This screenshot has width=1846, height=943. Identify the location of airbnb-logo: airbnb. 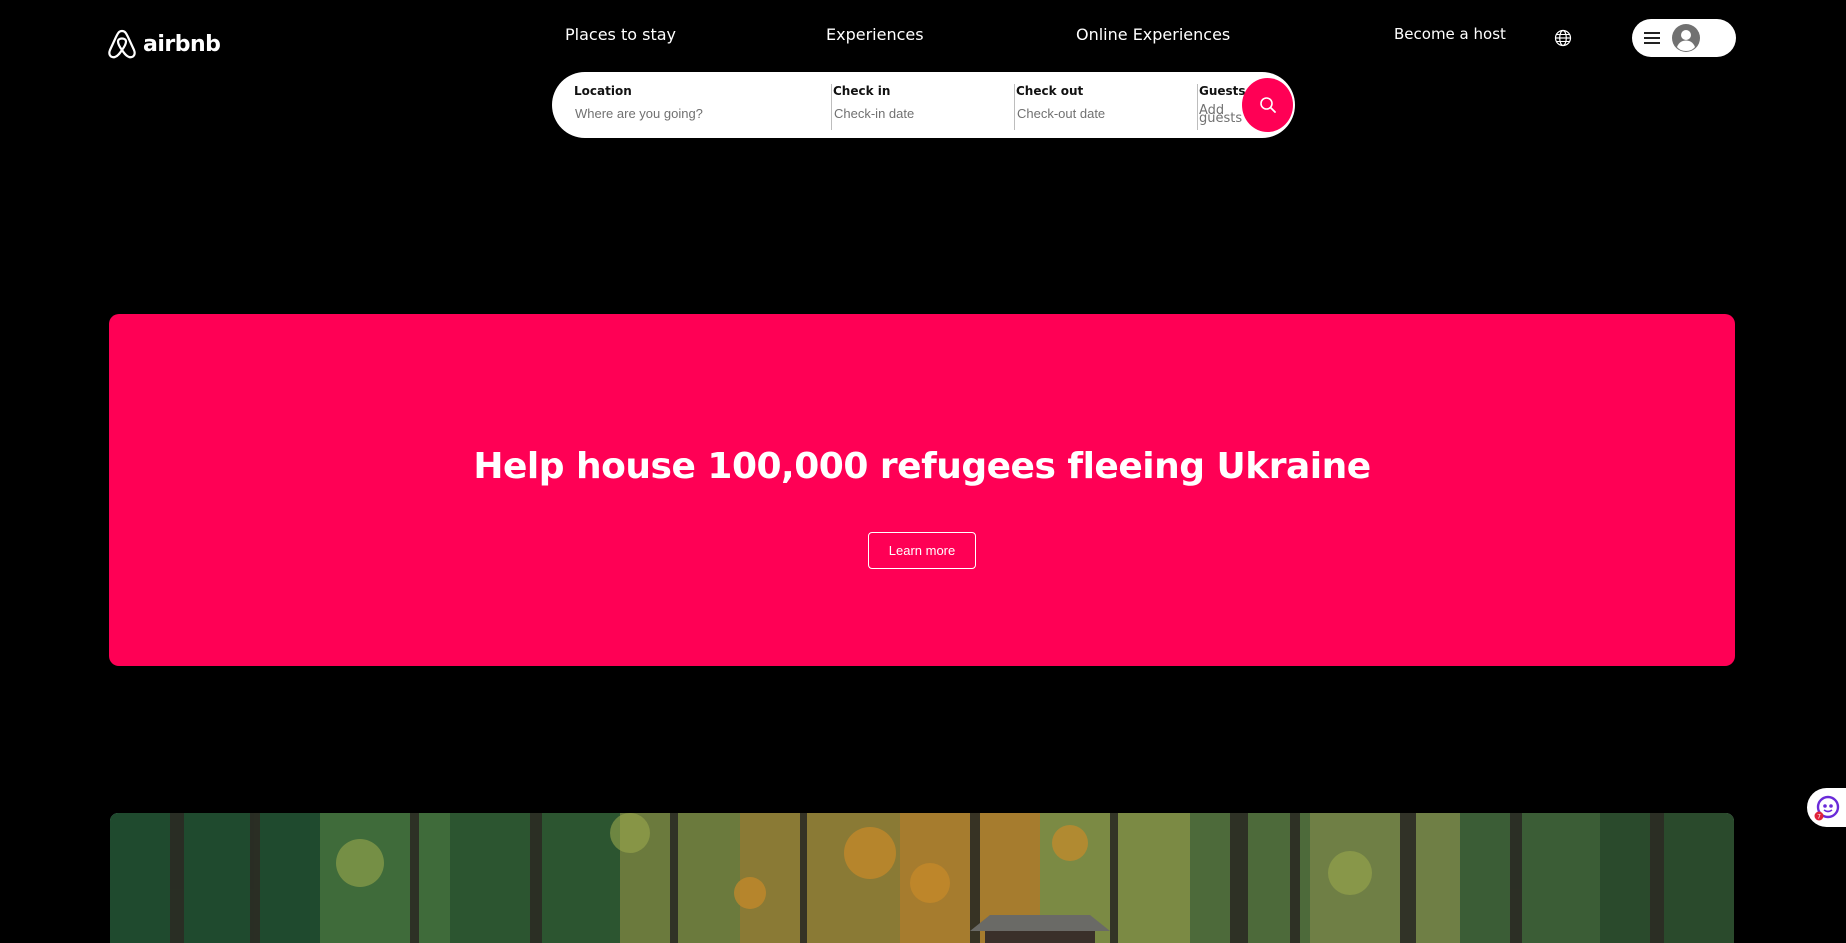
(164, 44).